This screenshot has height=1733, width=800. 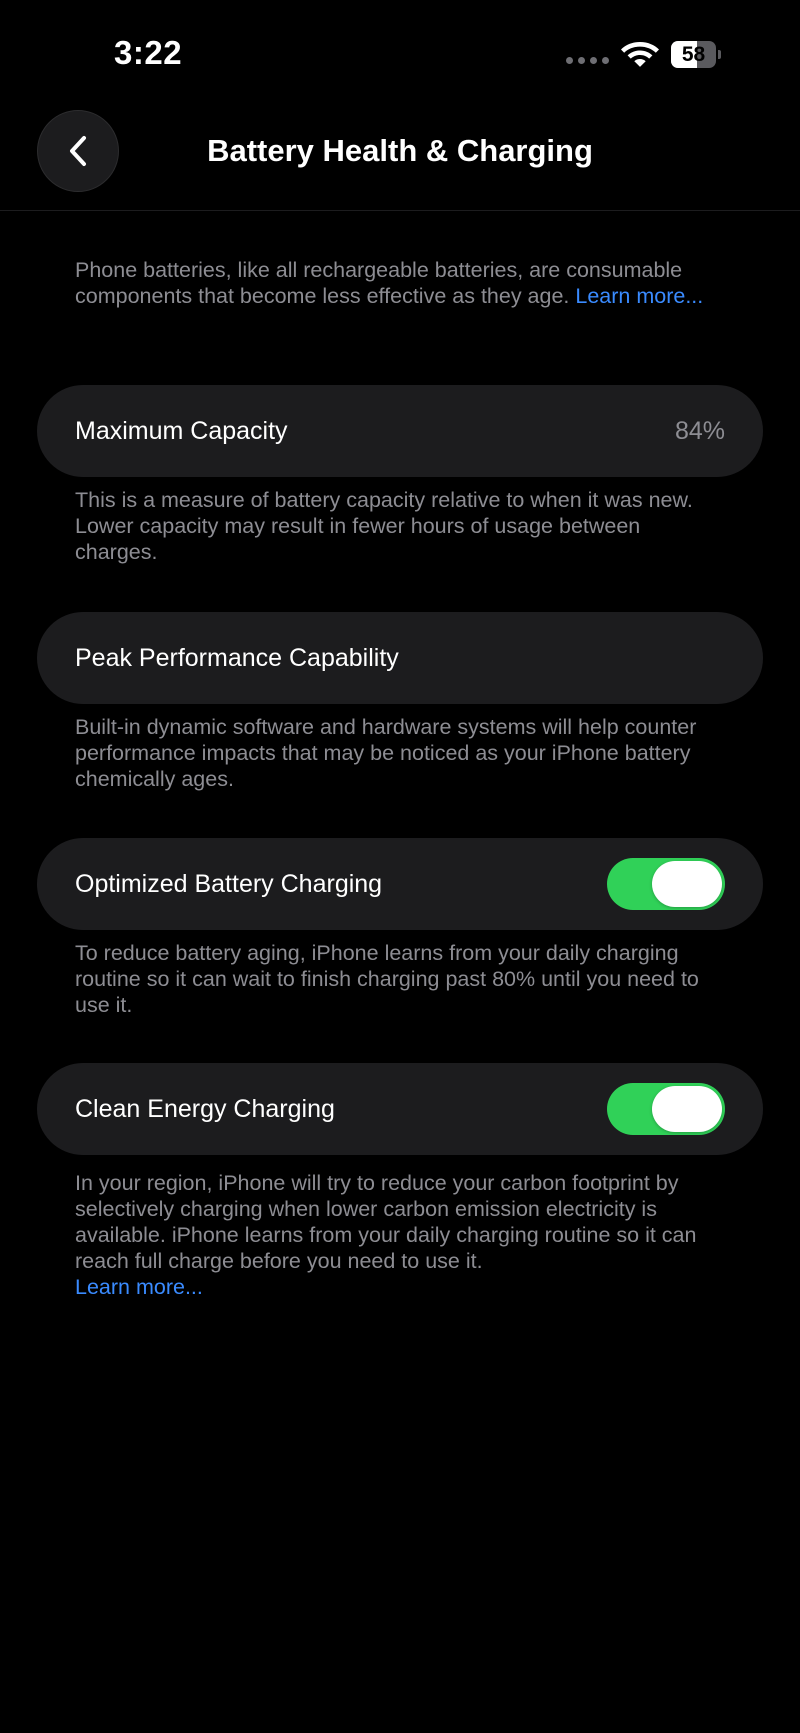 What do you see at coordinates (640, 54) in the screenshot?
I see `wifi-icon` at bounding box center [640, 54].